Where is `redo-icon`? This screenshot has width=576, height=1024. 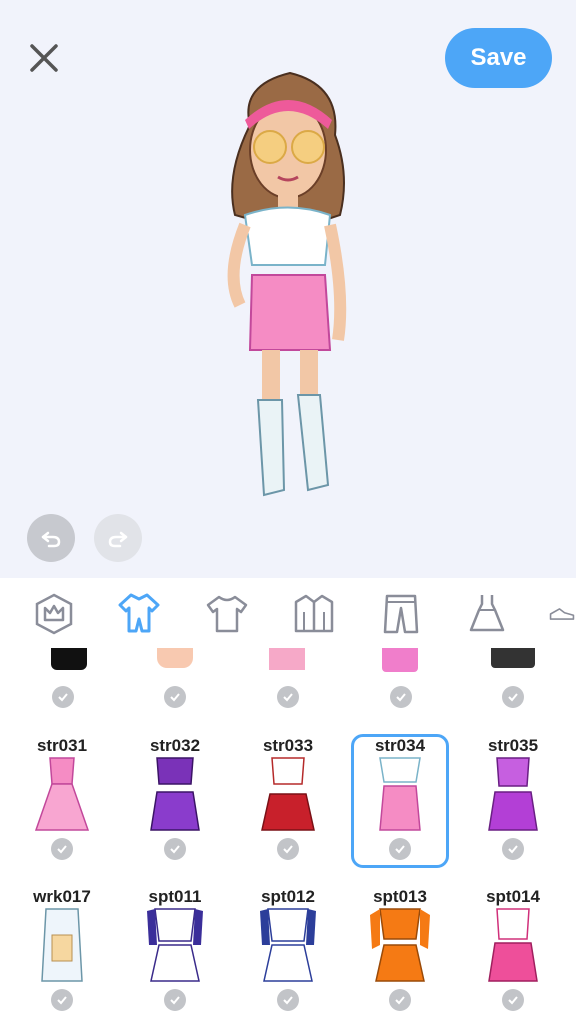 redo-icon is located at coordinates (118, 539).